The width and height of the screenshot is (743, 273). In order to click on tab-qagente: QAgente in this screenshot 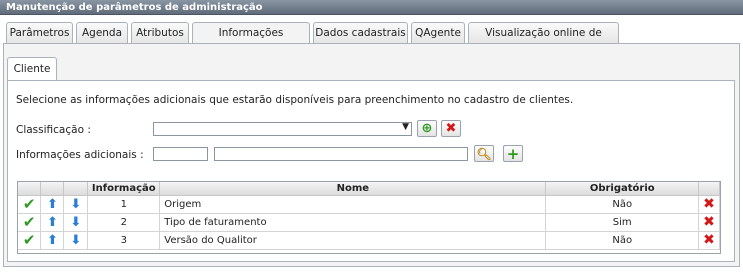, I will do `click(438, 32)`.